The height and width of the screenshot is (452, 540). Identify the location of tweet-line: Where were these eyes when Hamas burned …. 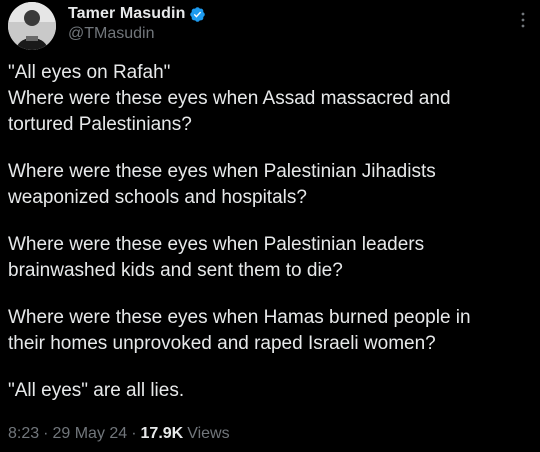
(239, 317).